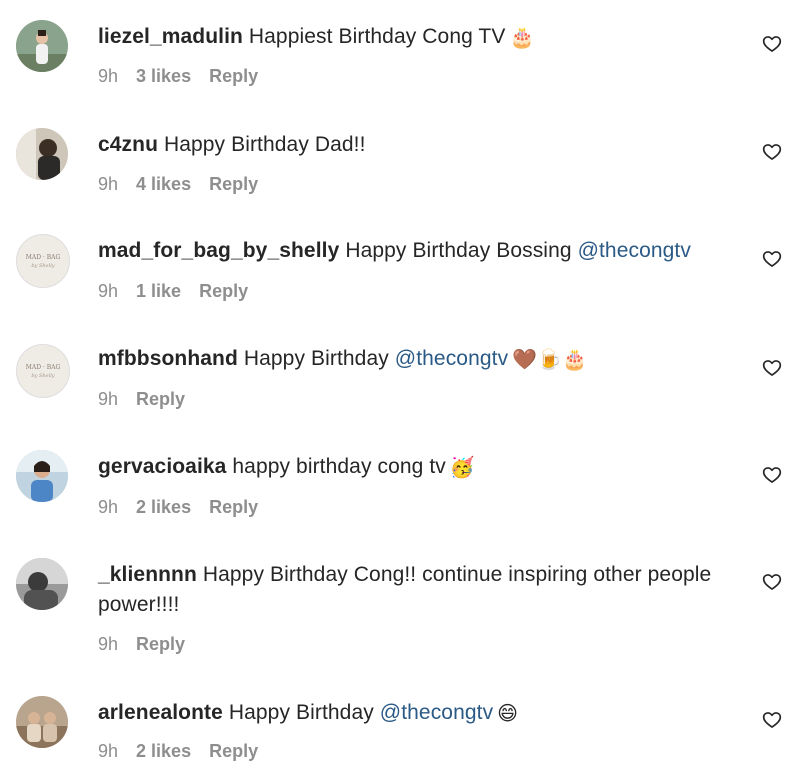 Image resolution: width=800 pixels, height=767 pixels. I want to click on comment-body: Happy Birthday Bossing, so click(458, 250).